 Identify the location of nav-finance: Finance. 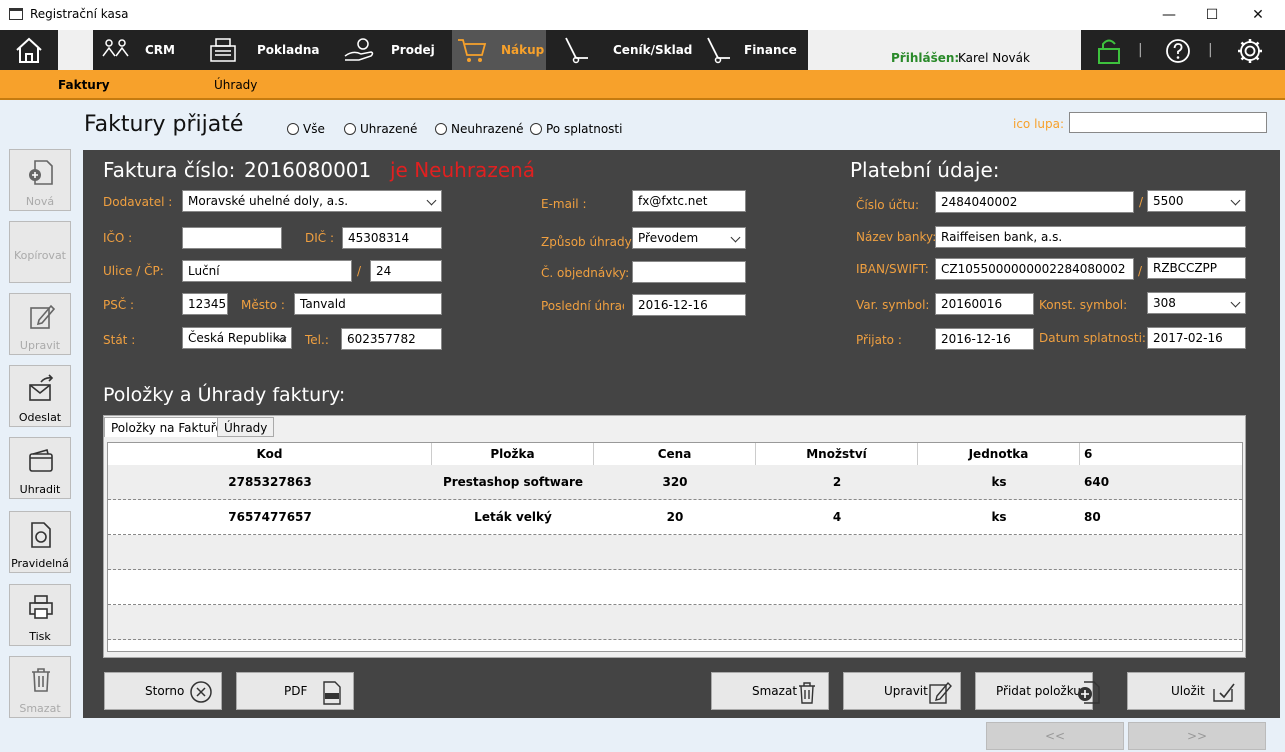
(752, 50).